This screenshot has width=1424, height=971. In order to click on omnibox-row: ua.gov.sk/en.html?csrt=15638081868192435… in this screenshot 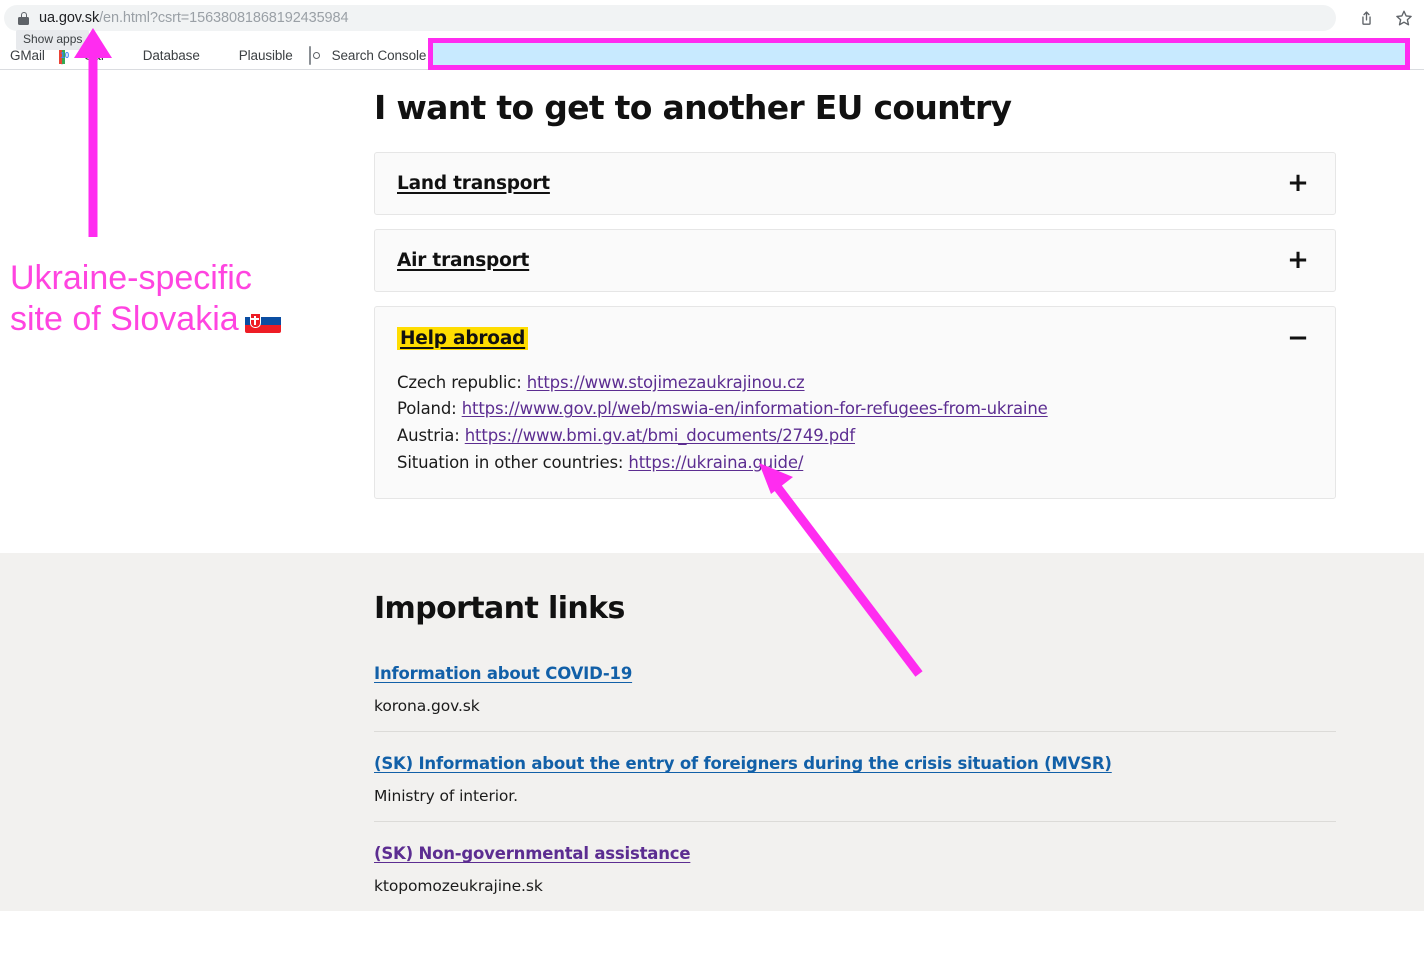, I will do `click(712, 18)`.